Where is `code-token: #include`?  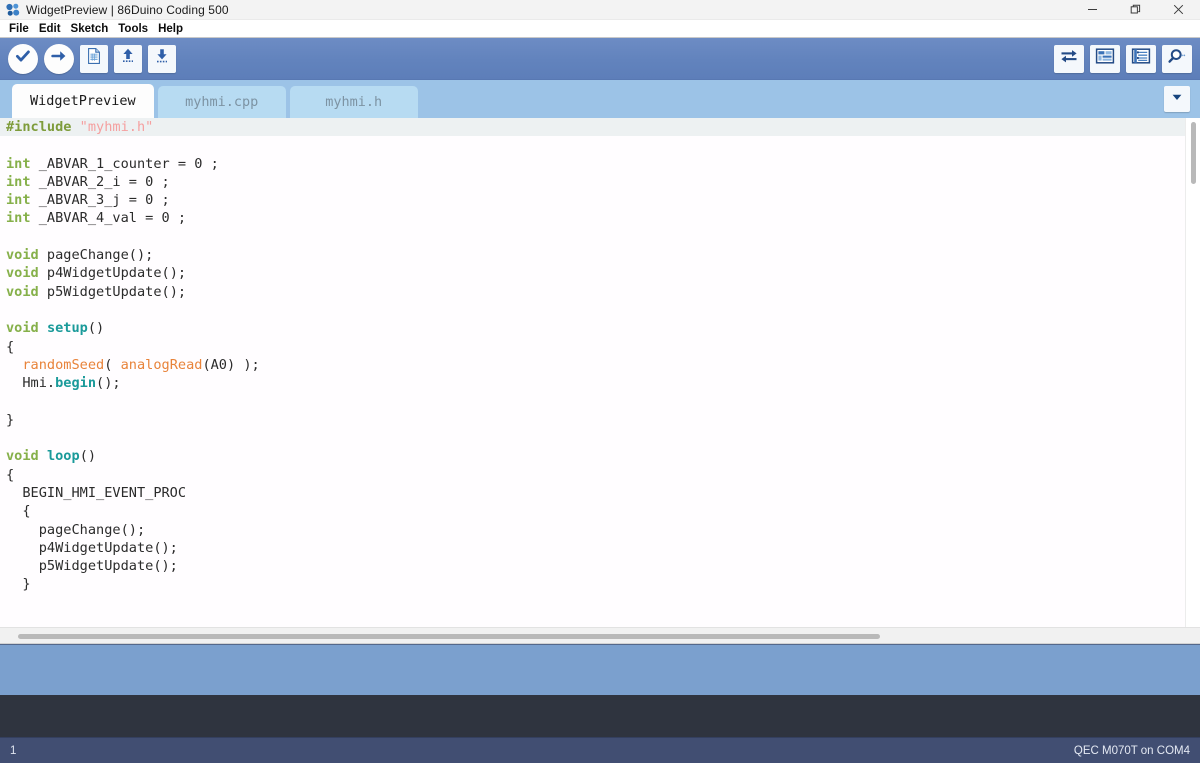 code-token: #include is located at coordinates (43, 127).